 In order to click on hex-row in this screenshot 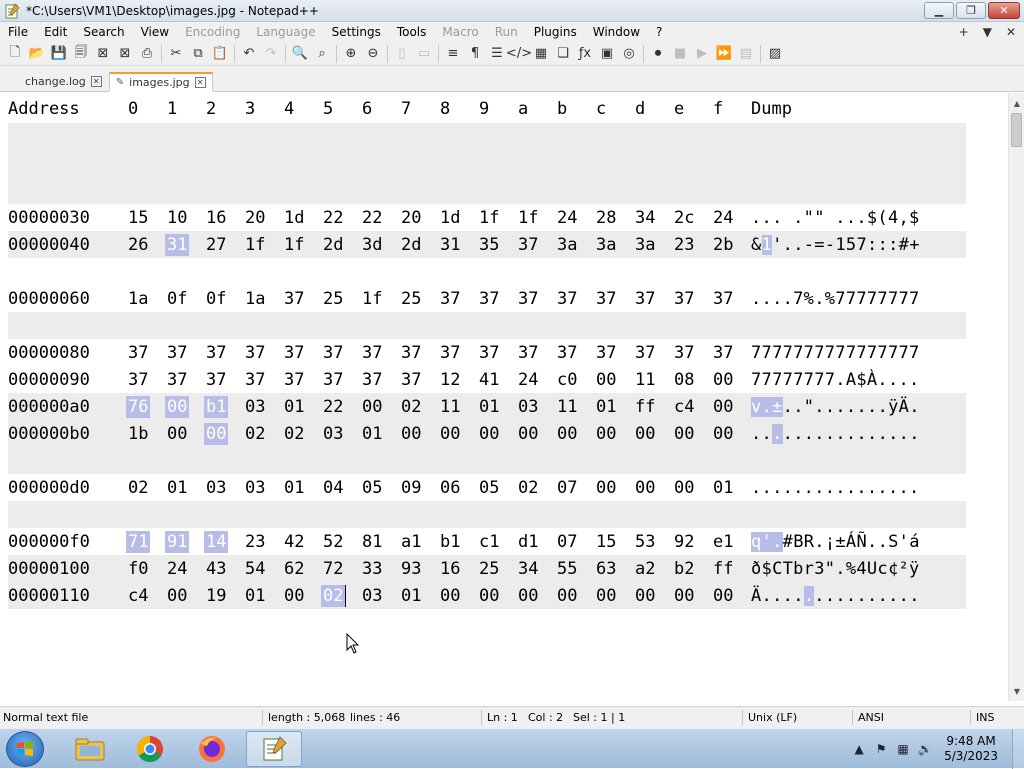, I will do `click(487, 460)`.